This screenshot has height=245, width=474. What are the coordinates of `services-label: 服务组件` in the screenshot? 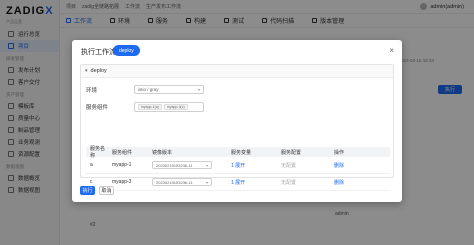 It's located at (97, 108).